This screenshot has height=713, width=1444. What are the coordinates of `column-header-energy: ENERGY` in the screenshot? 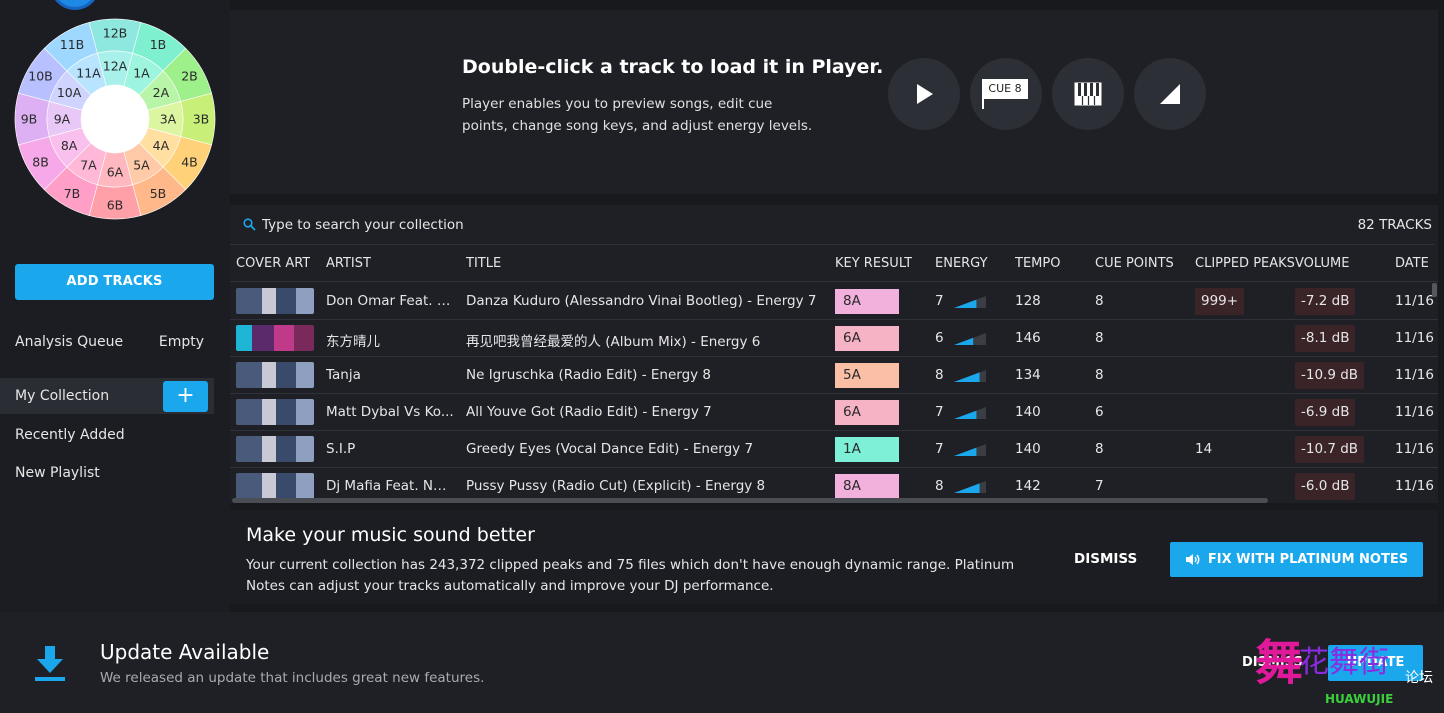 It's located at (961, 263).